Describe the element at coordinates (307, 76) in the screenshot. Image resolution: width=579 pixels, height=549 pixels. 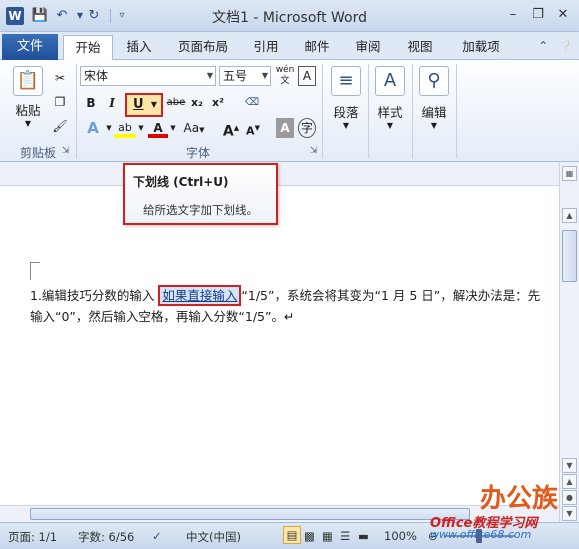
I see `character-border-icon: A` at that location.